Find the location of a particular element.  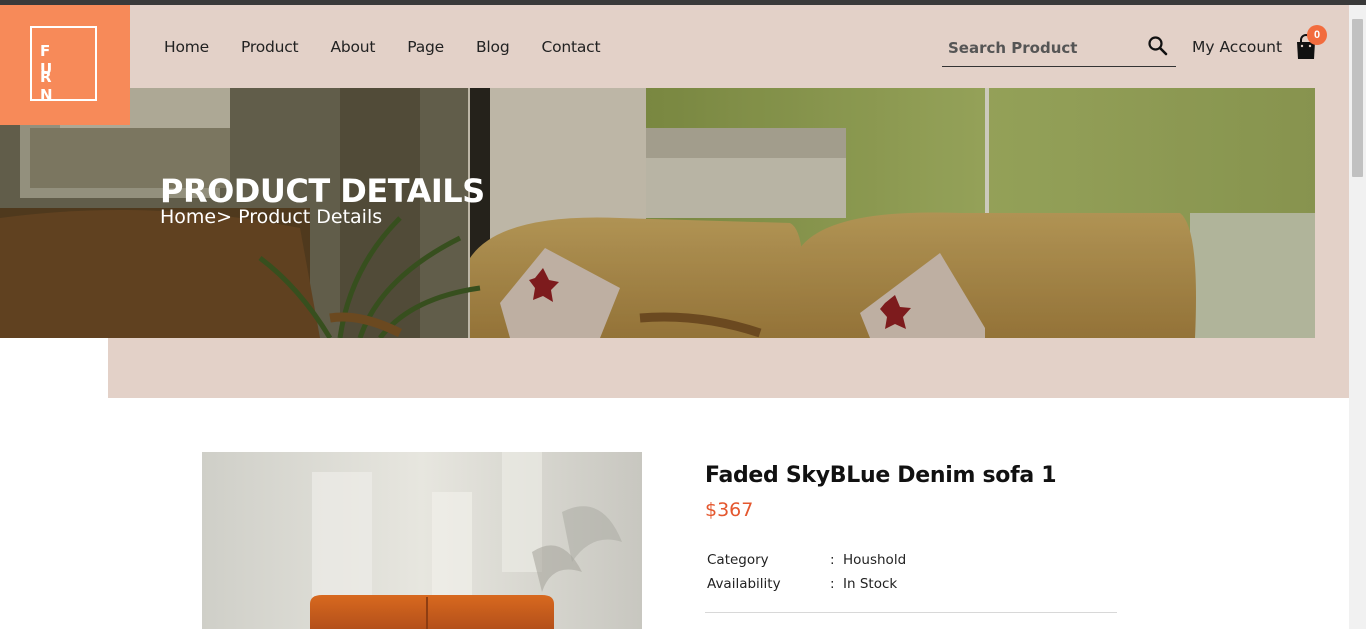

product-image is located at coordinates (422, 540).